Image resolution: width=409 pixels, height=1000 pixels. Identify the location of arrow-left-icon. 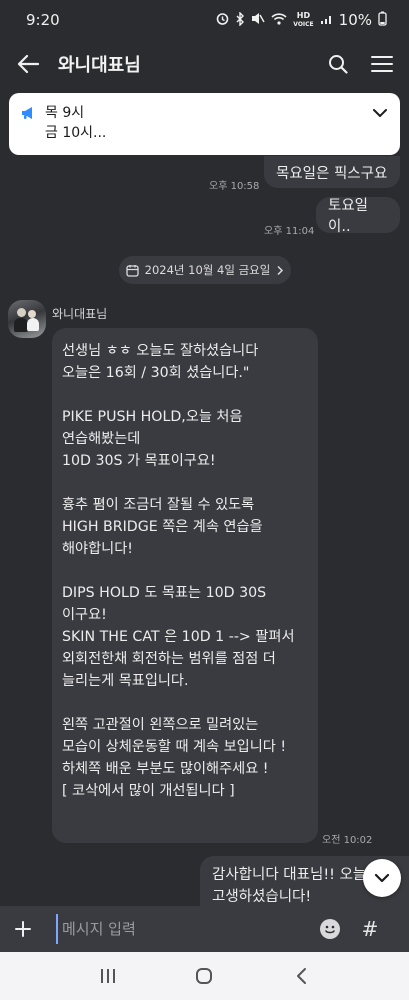
(28, 64).